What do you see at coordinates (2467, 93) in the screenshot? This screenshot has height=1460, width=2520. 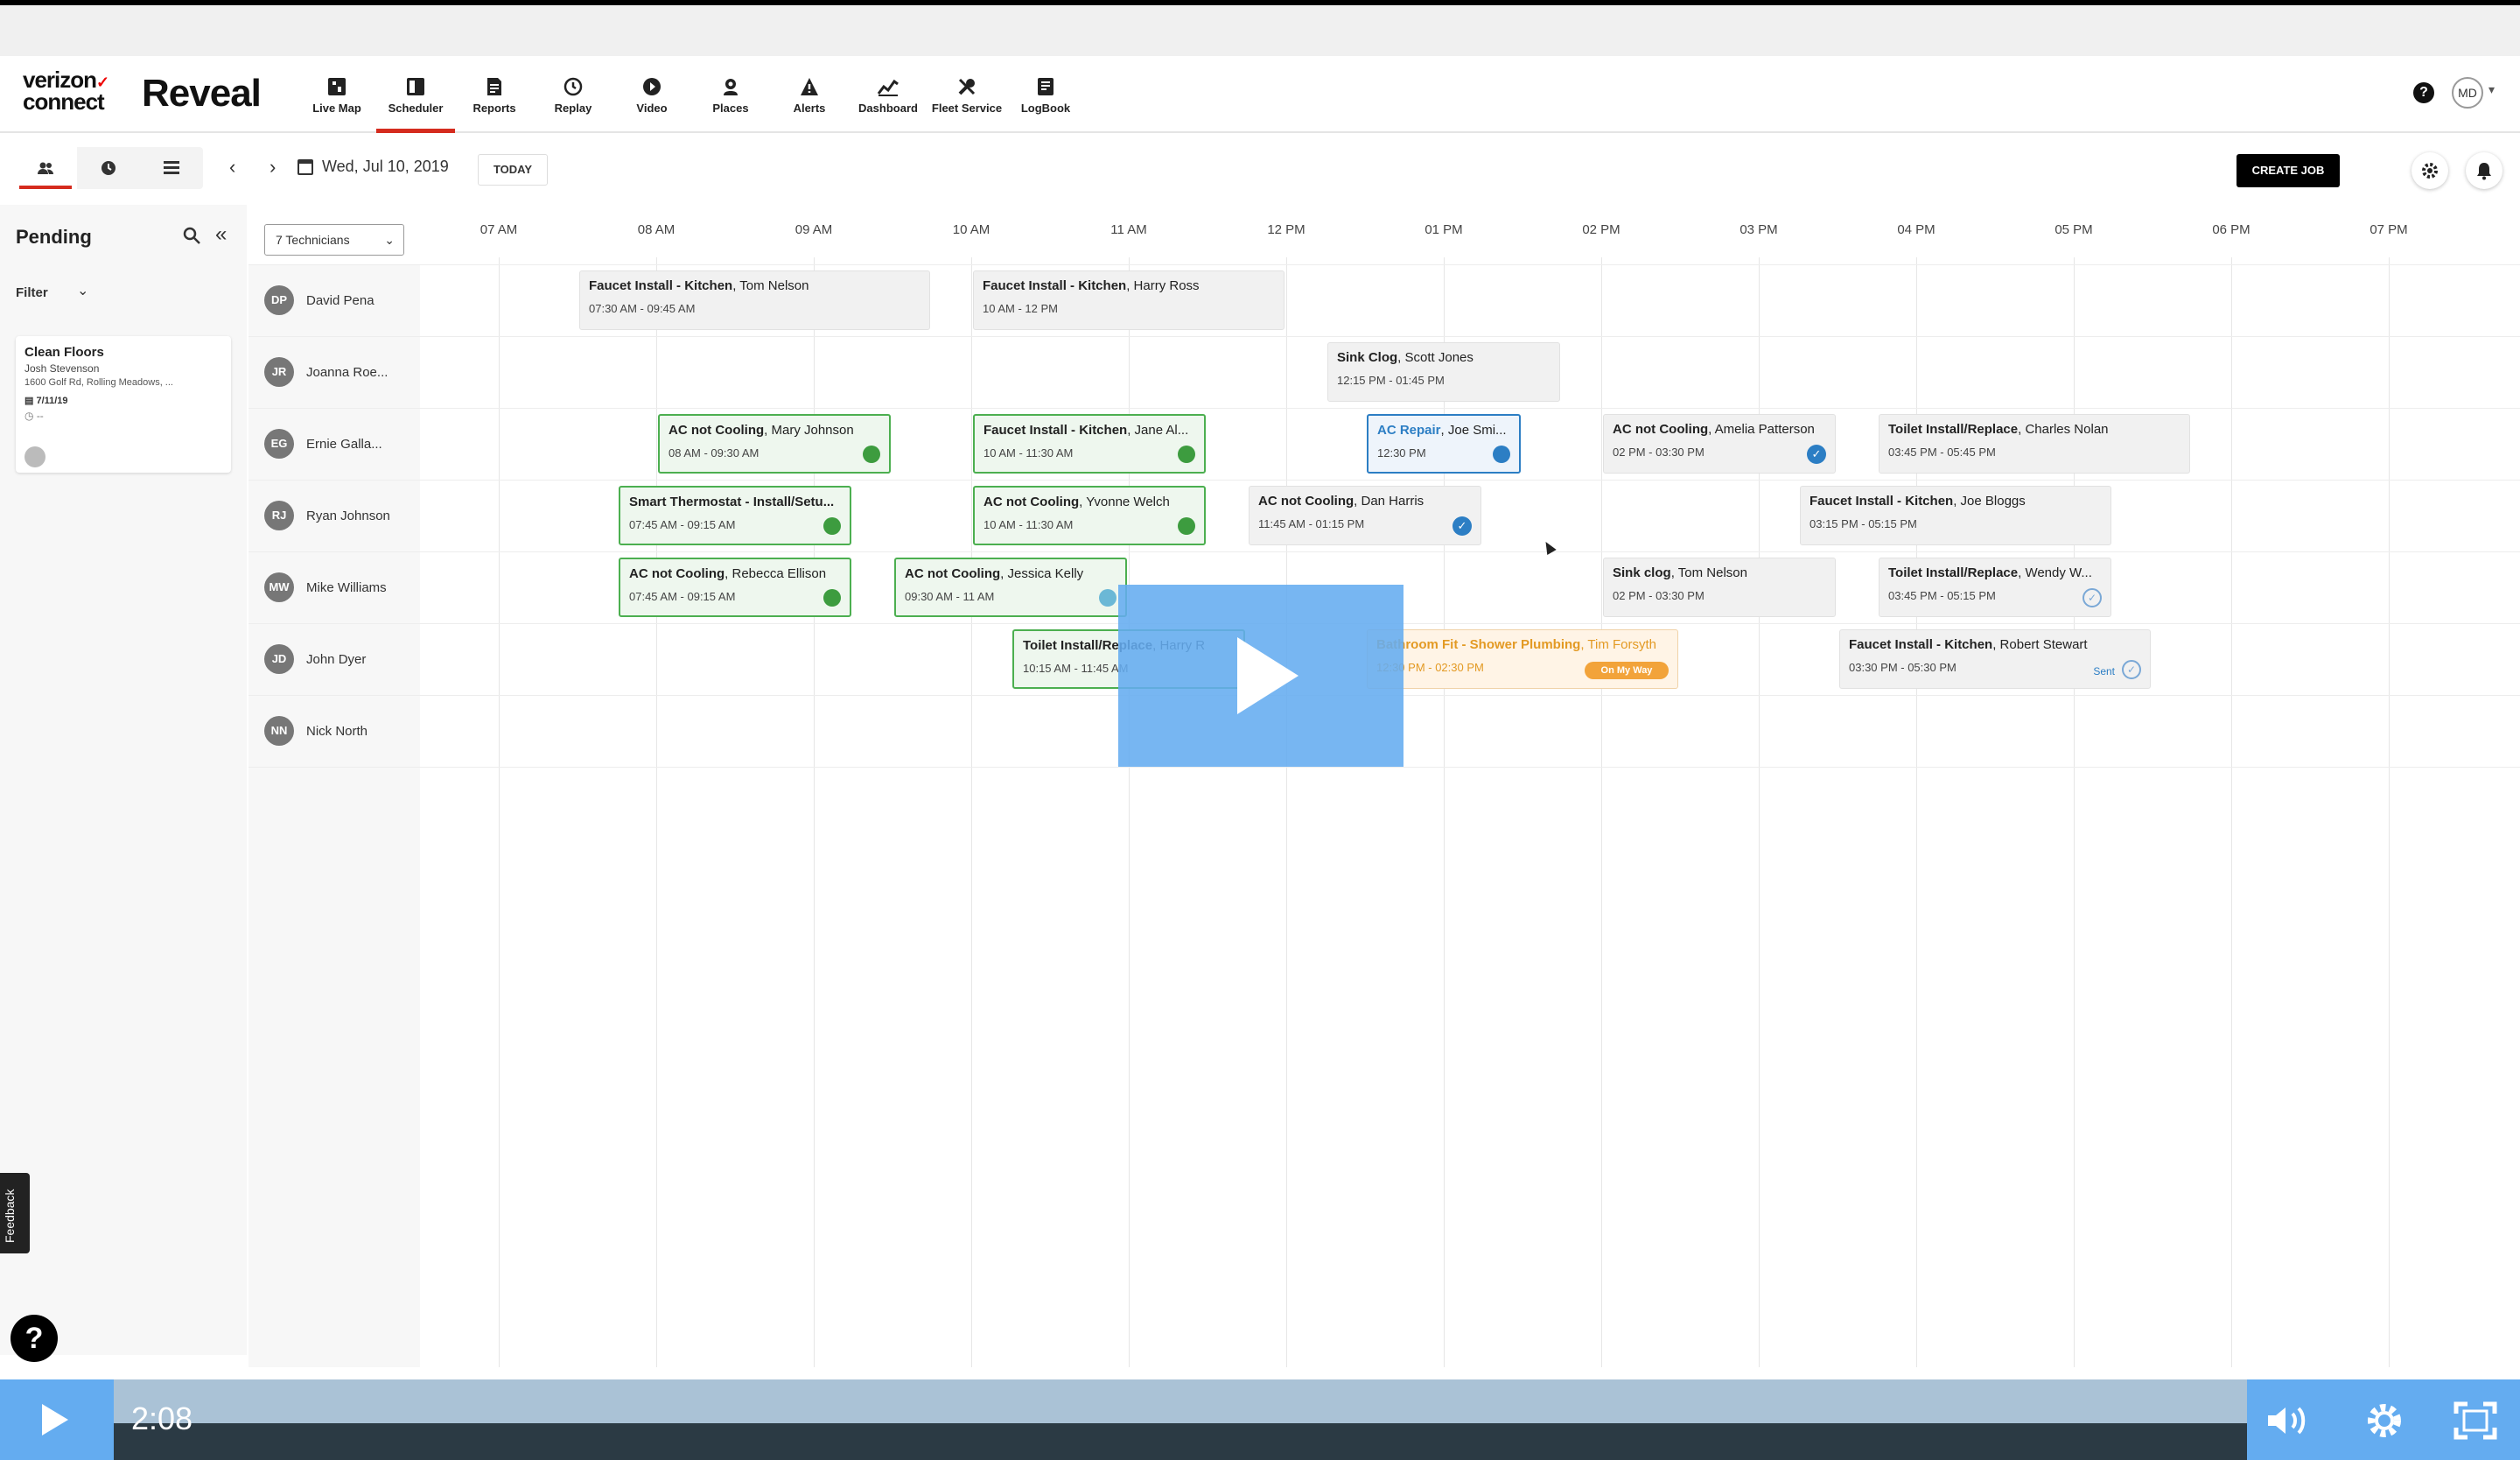 I see `user-avatar: MD` at bounding box center [2467, 93].